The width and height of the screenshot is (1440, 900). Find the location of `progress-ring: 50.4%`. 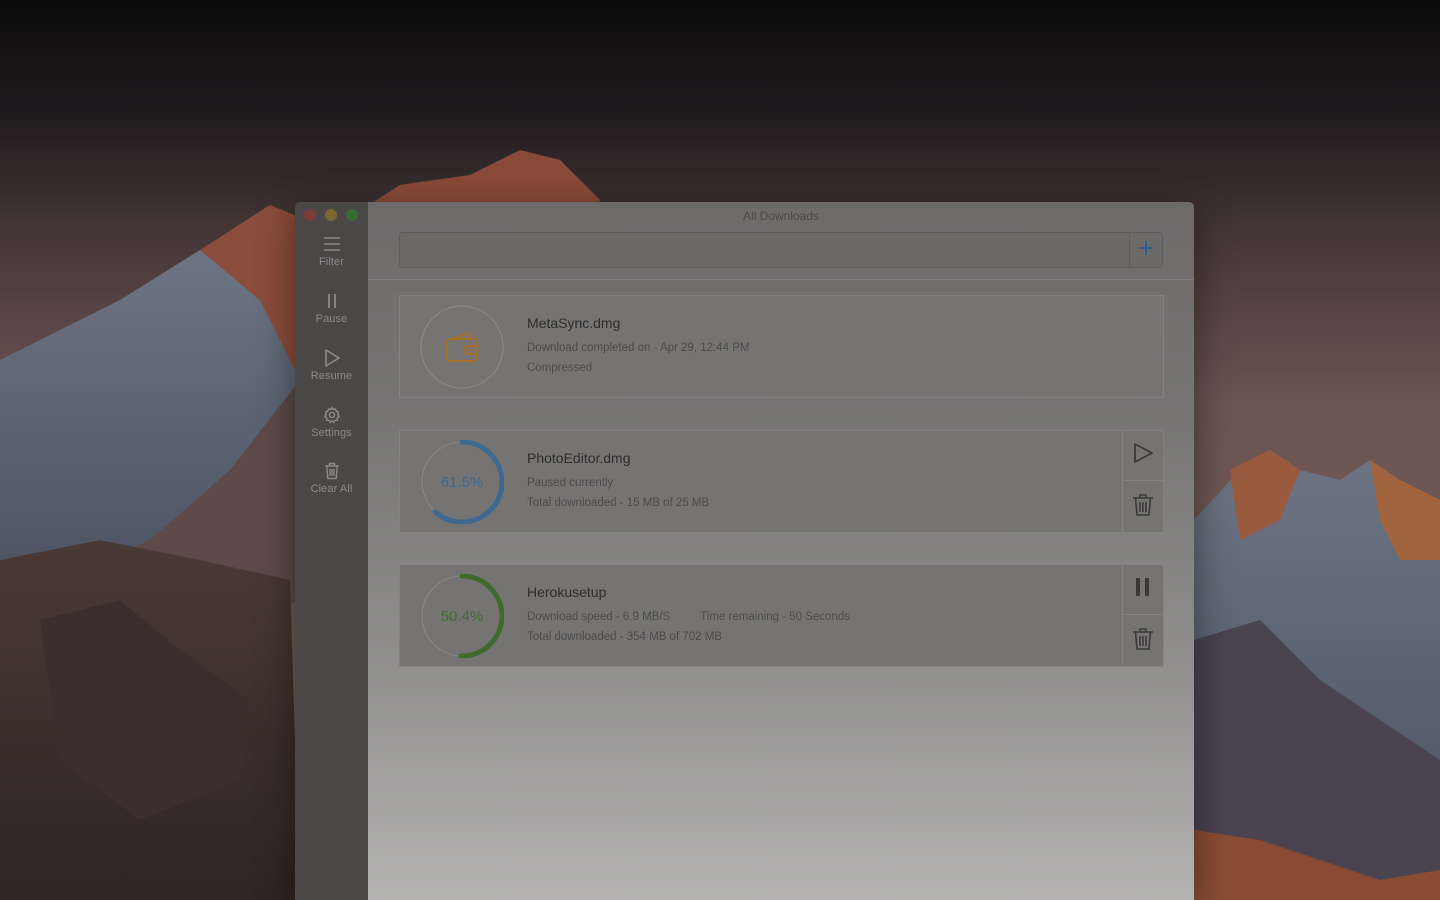

progress-ring: 50.4% is located at coordinates (462, 616).